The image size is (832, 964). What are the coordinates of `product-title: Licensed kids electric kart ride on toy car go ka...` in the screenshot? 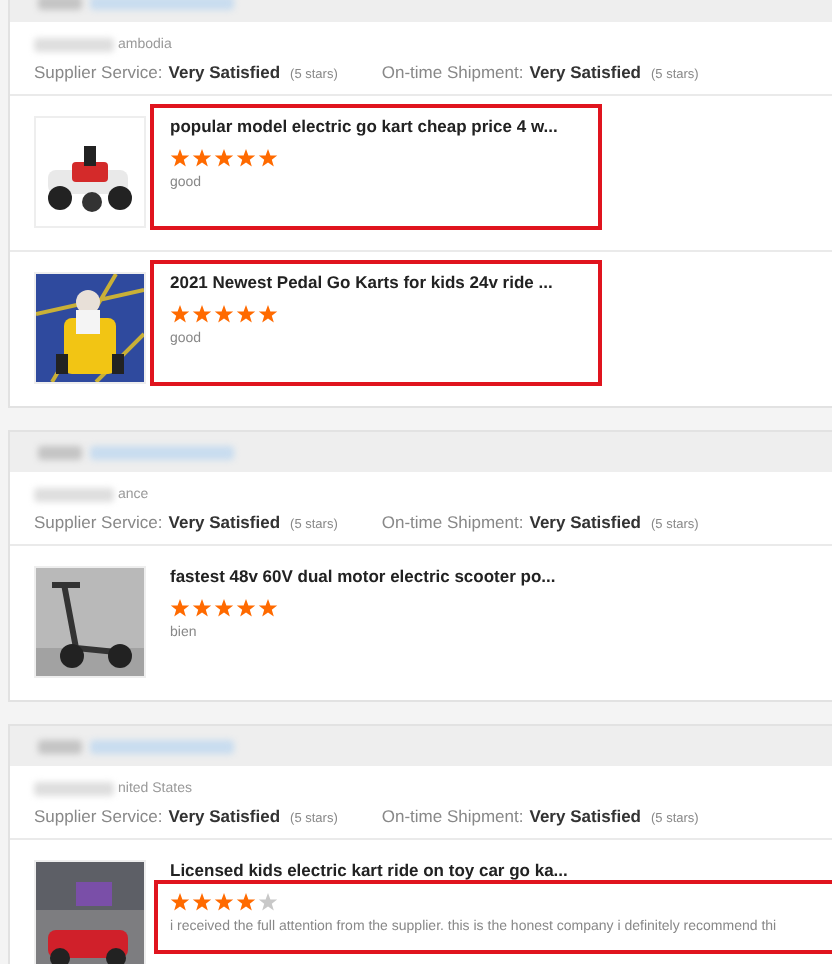 It's located at (498, 870).